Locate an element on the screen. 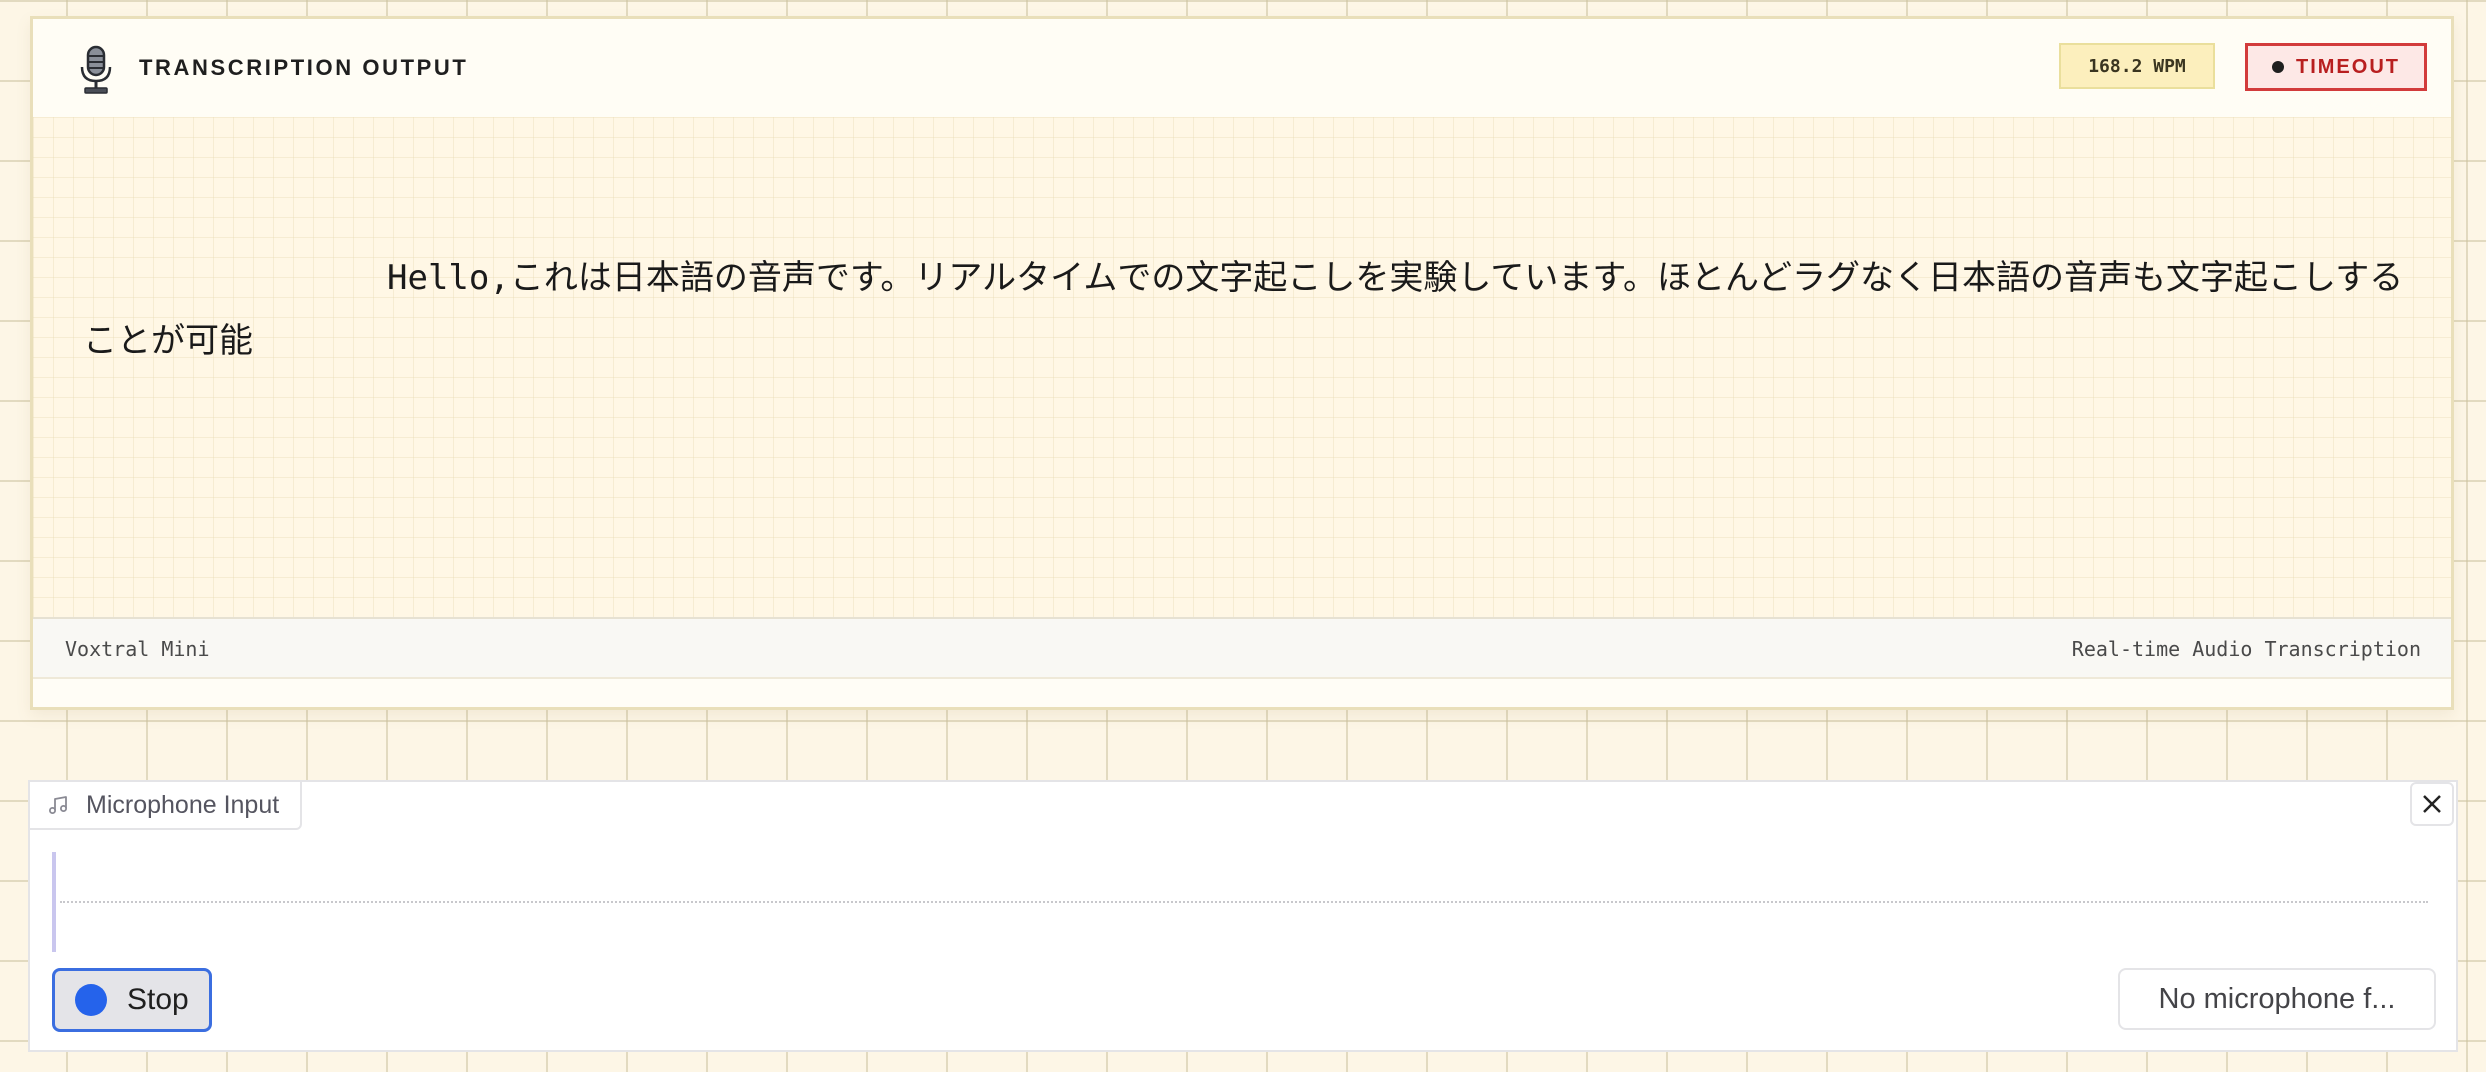 This screenshot has width=2486, height=1072. close-icon is located at coordinates (2432, 804).